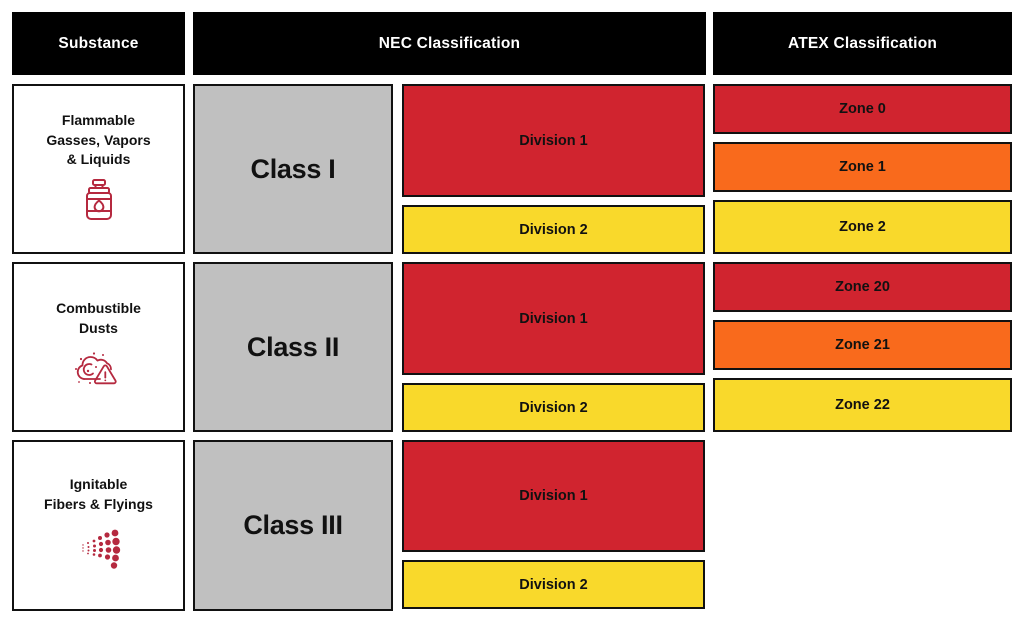 Image resolution: width=1024 pixels, height=624 pixels. I want to click on nec-division-1-row-3: Division 1, so click(553, 496).